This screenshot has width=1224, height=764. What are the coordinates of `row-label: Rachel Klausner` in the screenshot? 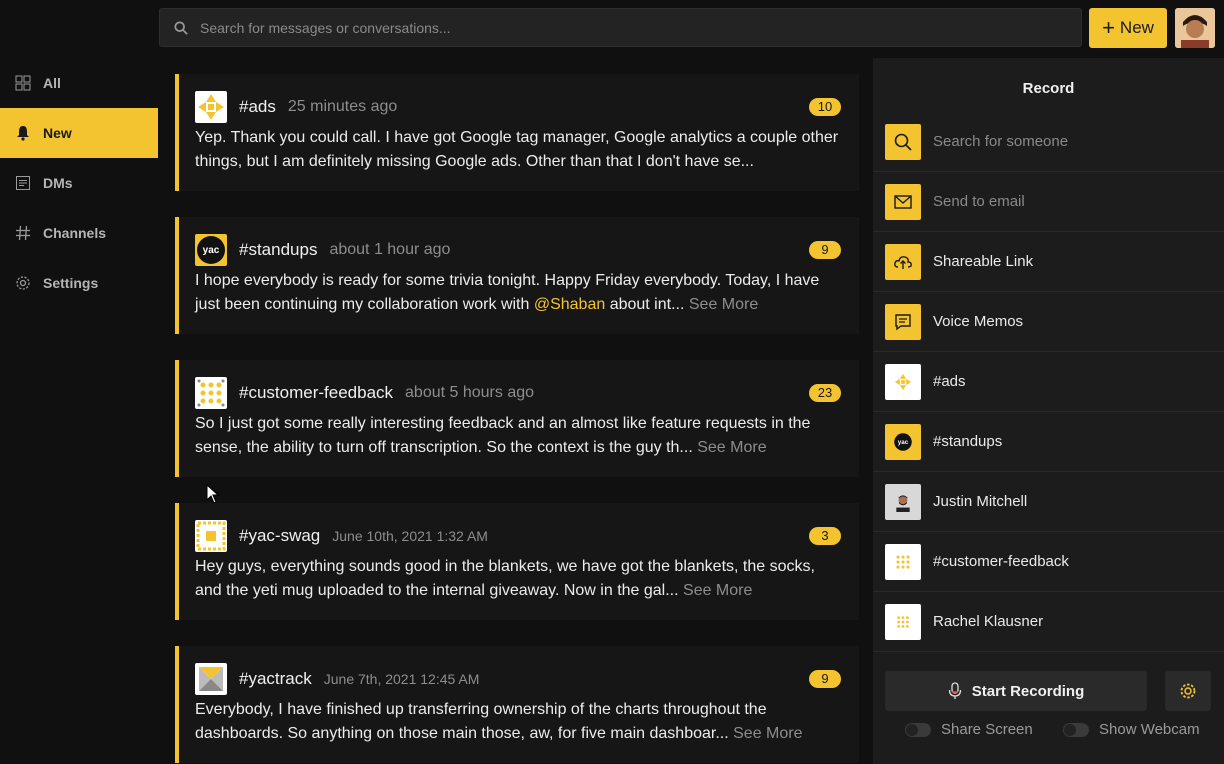 It's located at (988, 621).